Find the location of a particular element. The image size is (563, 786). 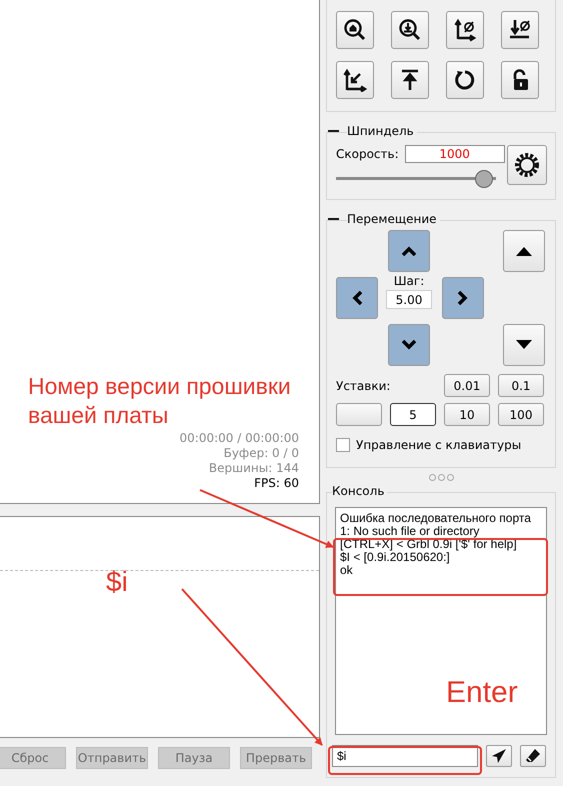

console-line: ok is located at coordinates (347, 570).